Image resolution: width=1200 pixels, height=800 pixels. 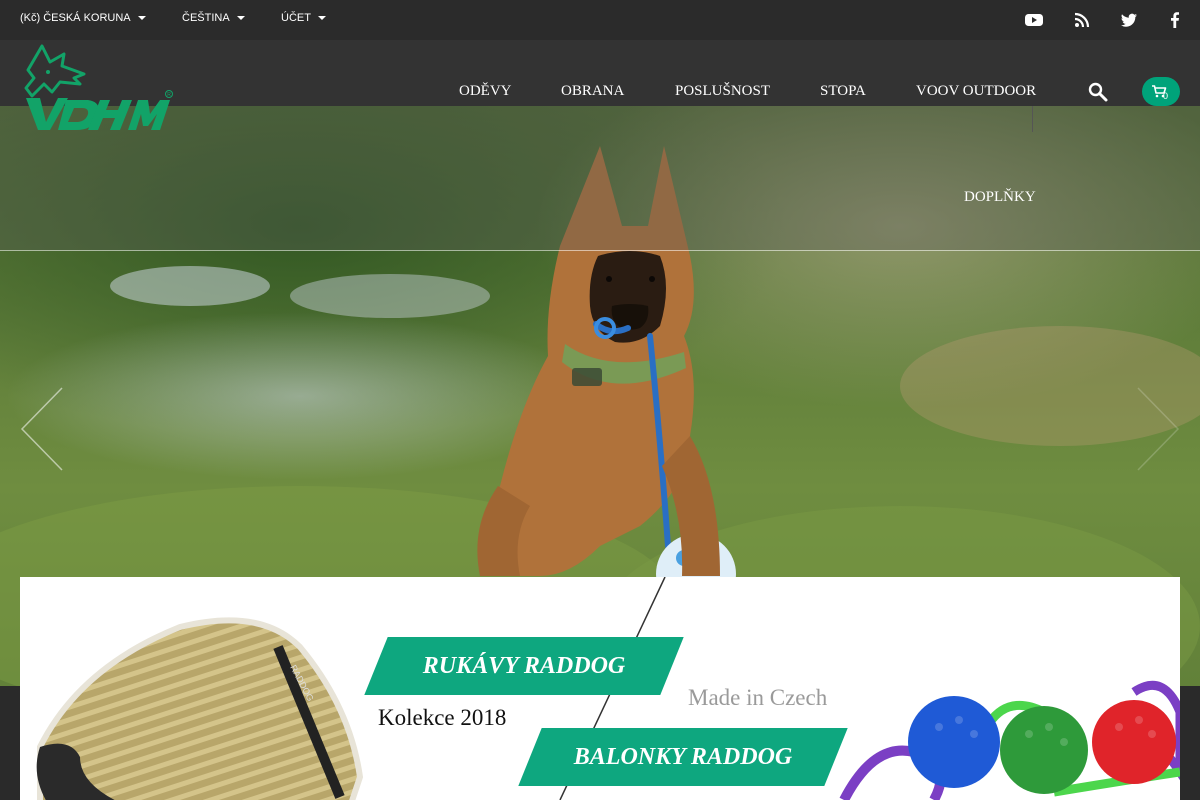 I want to click on slider-next-arrow-icon, so click(x=1158, y=429).